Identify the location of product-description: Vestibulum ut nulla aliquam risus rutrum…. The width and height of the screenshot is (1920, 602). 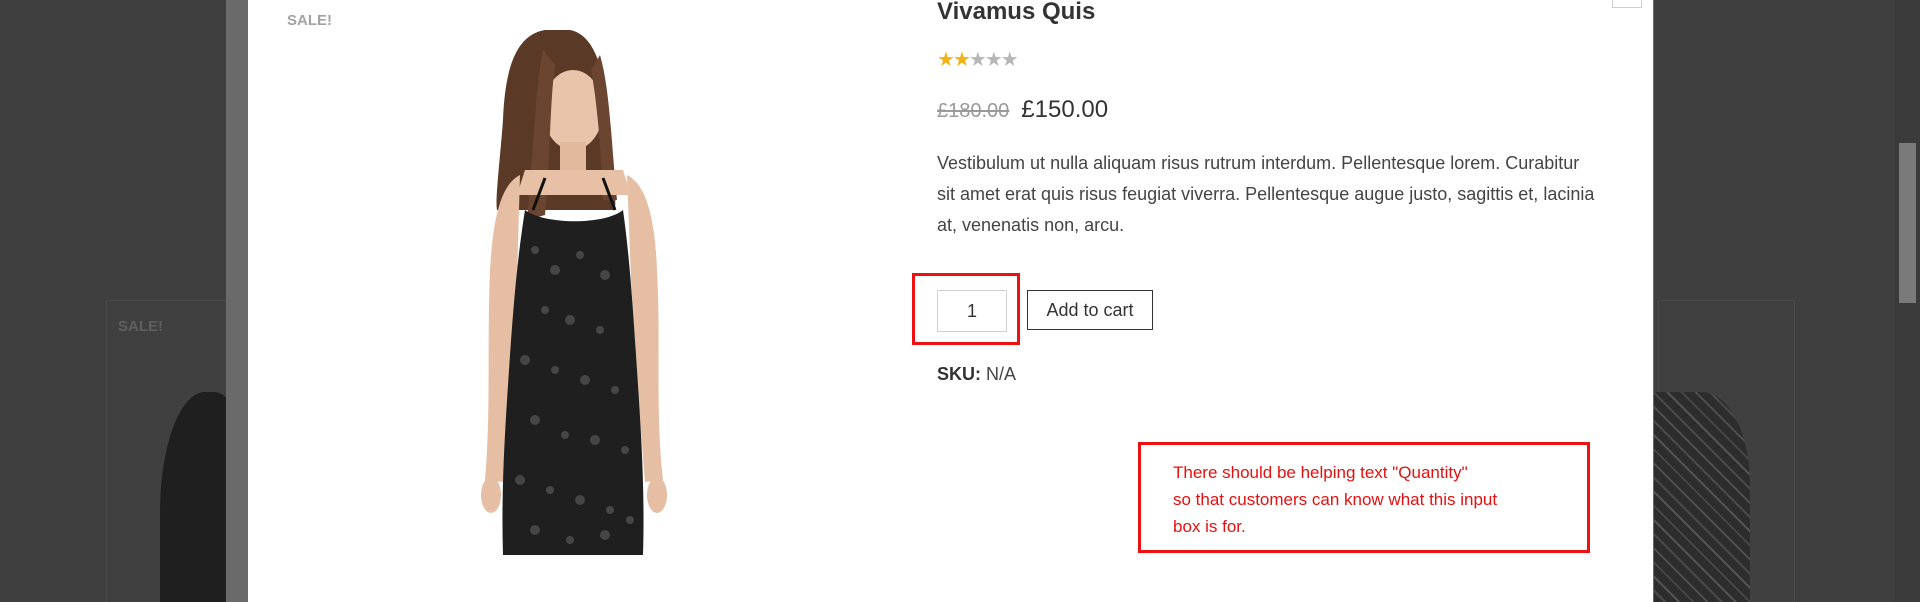
(1266, 194).